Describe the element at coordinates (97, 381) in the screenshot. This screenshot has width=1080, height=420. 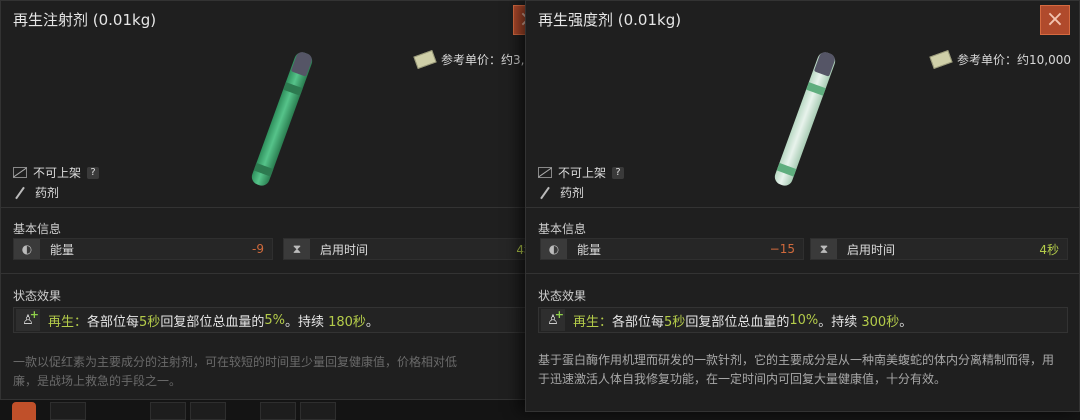
I see `description-line: 廉，是战场上救急的手段之一。` at that location.